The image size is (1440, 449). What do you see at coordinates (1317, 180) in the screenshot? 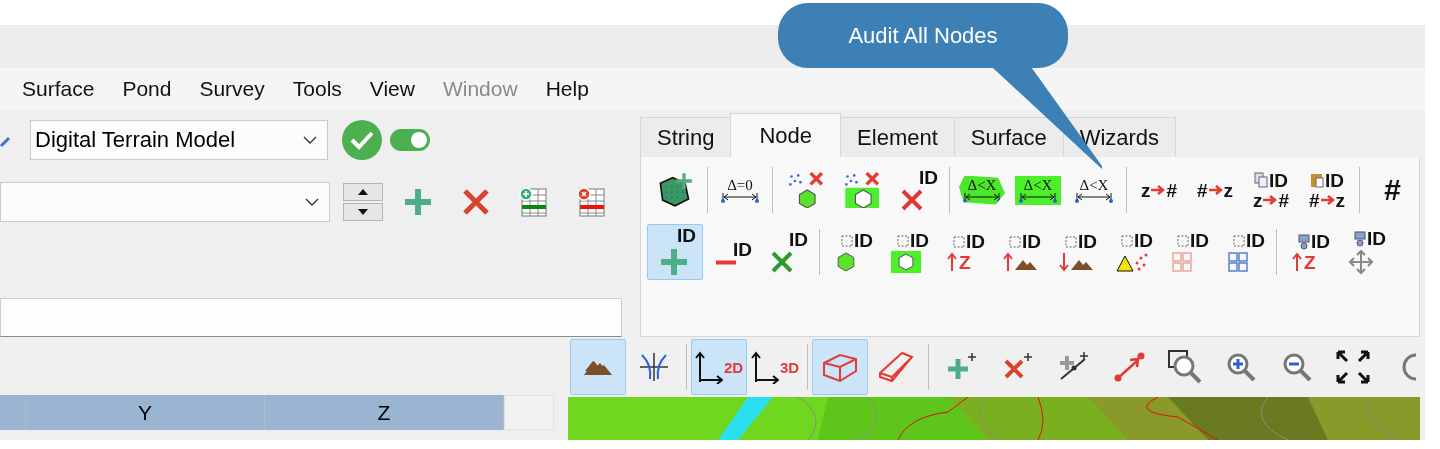
I see `paste-icon` at bounding box center [1317, 180].